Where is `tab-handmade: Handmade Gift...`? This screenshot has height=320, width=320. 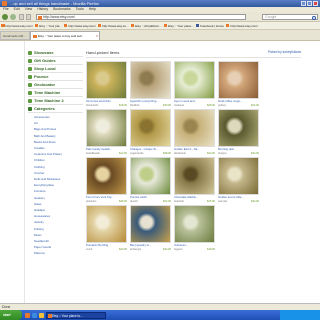 tab-handmade: Handmade Gift... is located at coordinates (15, 35).